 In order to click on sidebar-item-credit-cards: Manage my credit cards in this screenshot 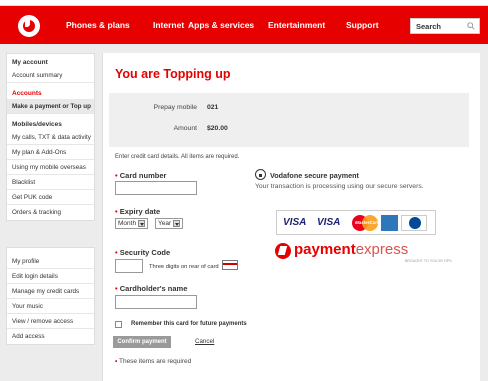, I will do `click(50, 291)`.